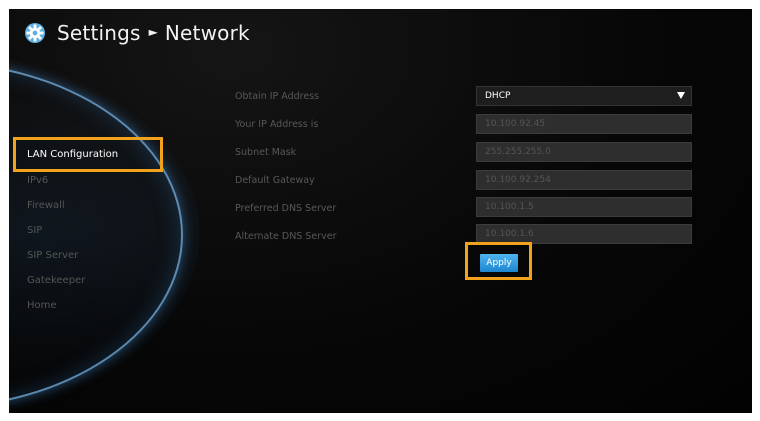  What do you see at coordinates (286, 208) in the screenshot?
I see `preferred-dns-label: Preferred DNS Server` at bounding box center [286, 208].